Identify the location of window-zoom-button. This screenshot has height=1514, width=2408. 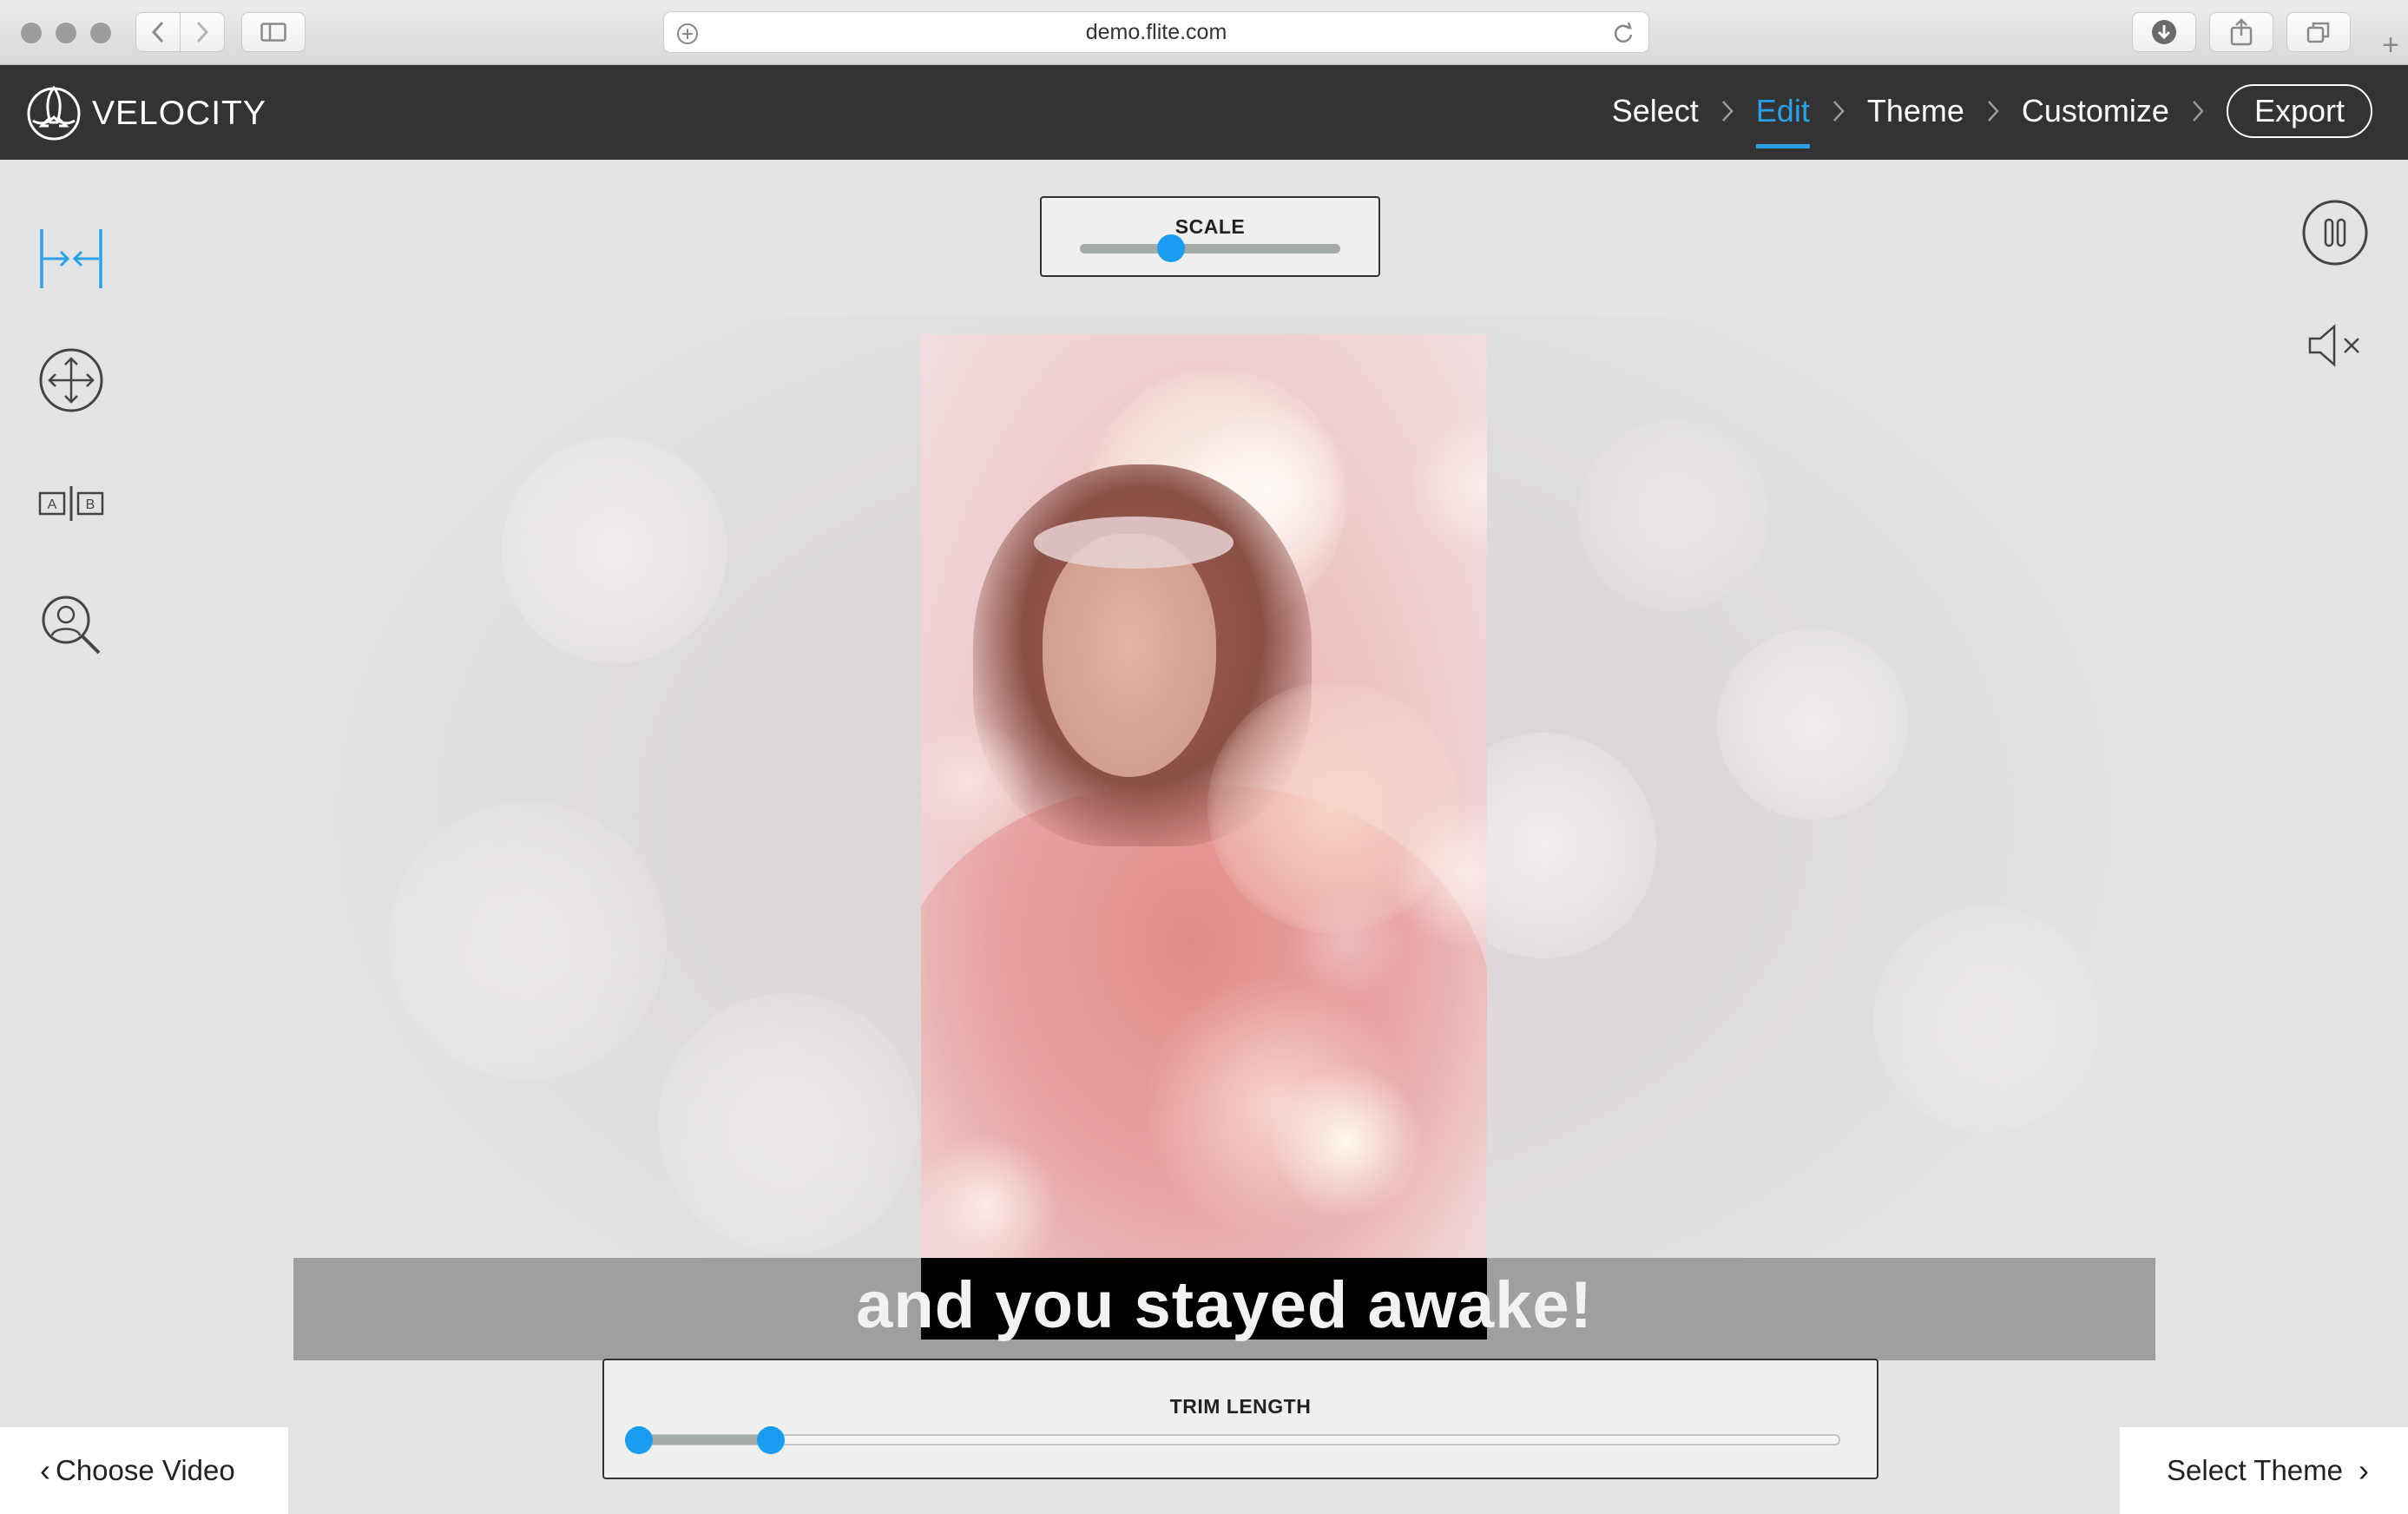
(100, 33).